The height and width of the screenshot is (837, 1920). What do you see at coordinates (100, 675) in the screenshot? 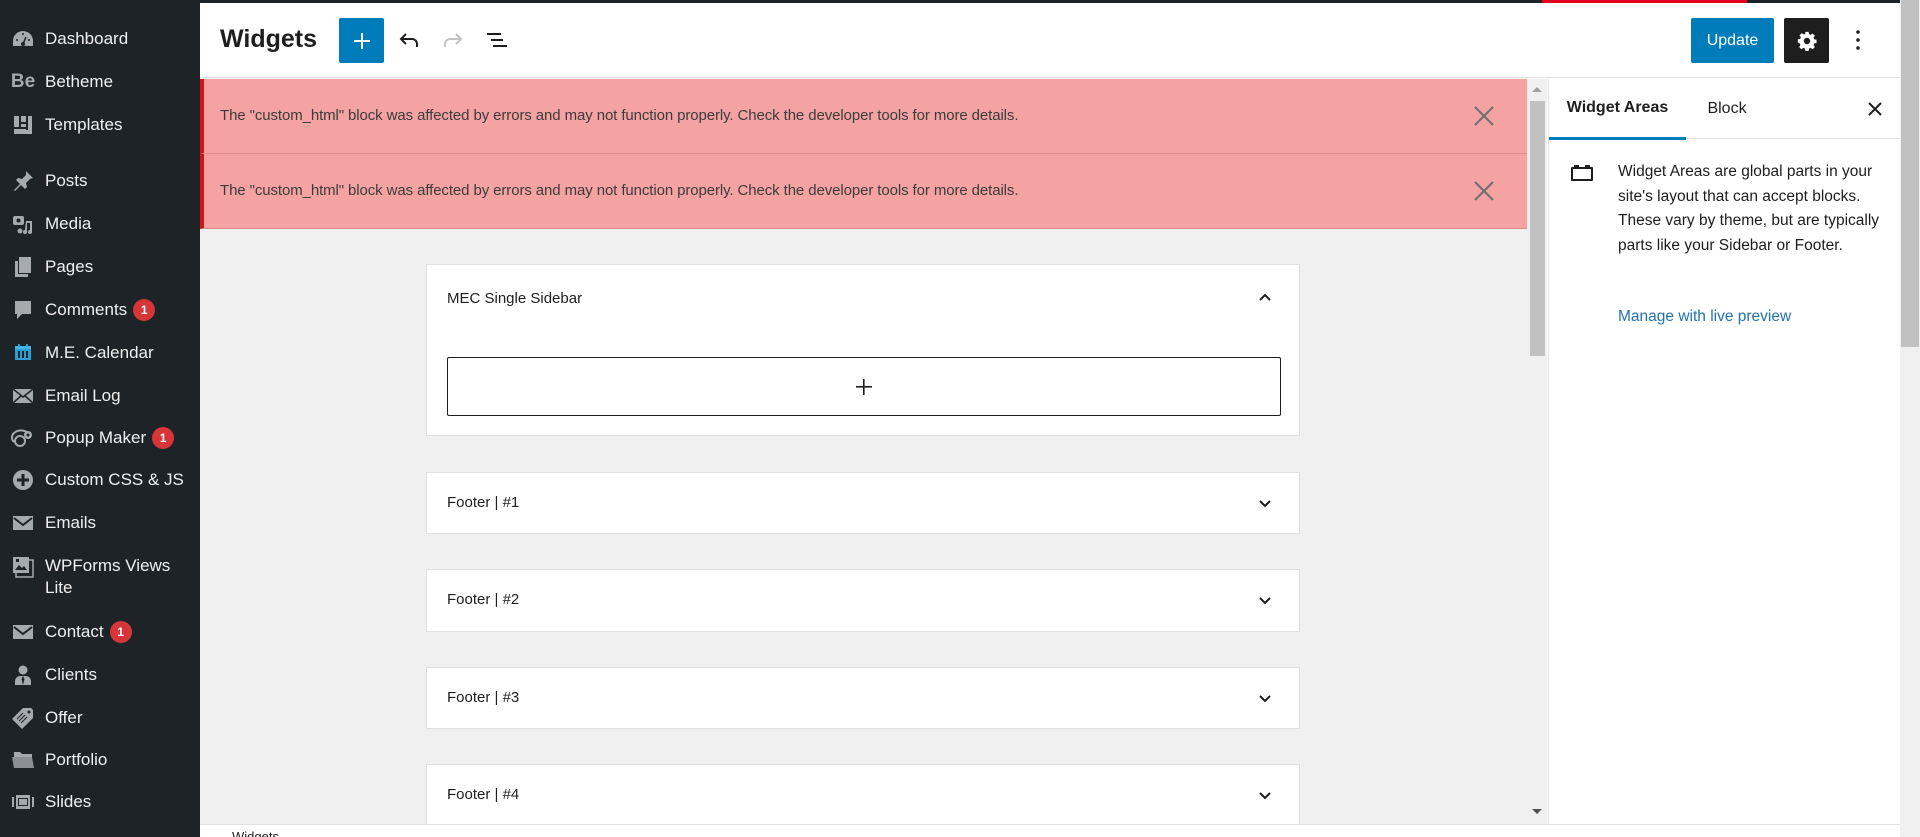
I see `menu-item-clients: Clients` at bounding box center [100, 675].